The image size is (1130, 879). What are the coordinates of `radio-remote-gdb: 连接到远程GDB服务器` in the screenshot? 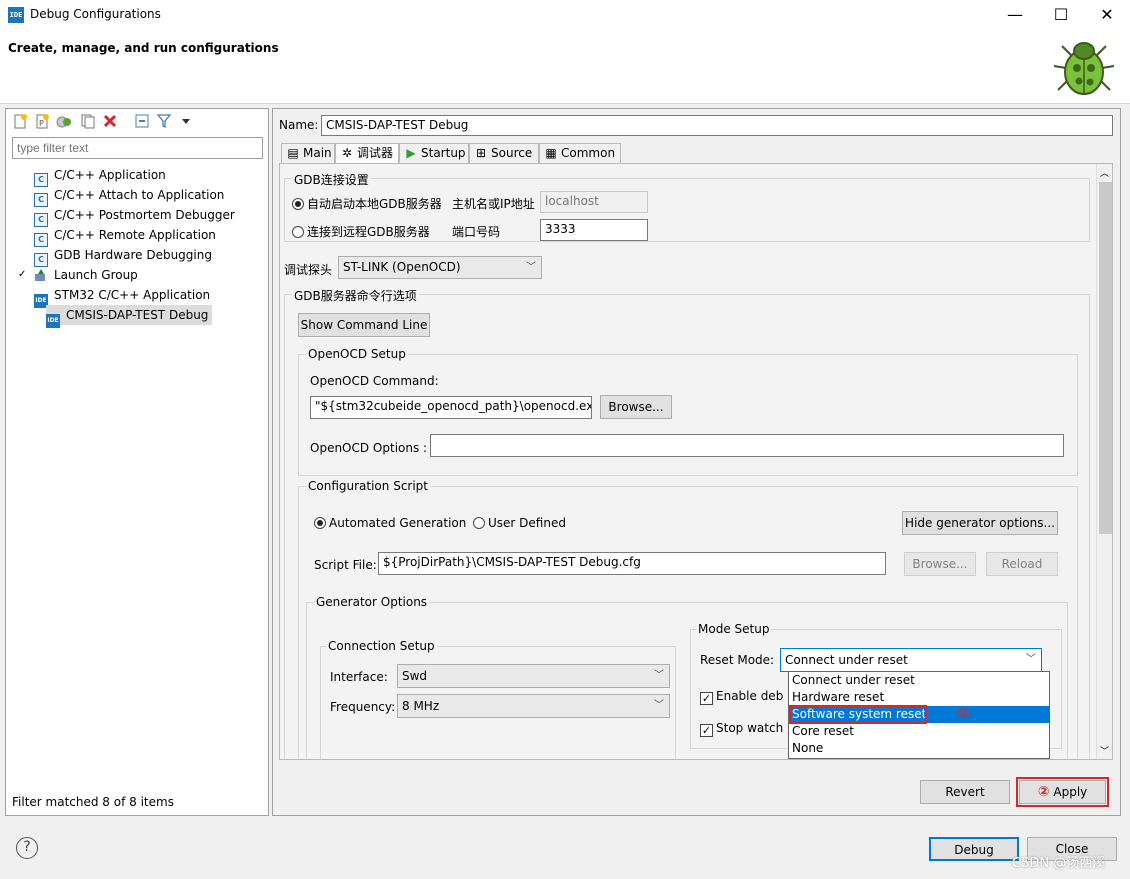 It's located at (361, 231).